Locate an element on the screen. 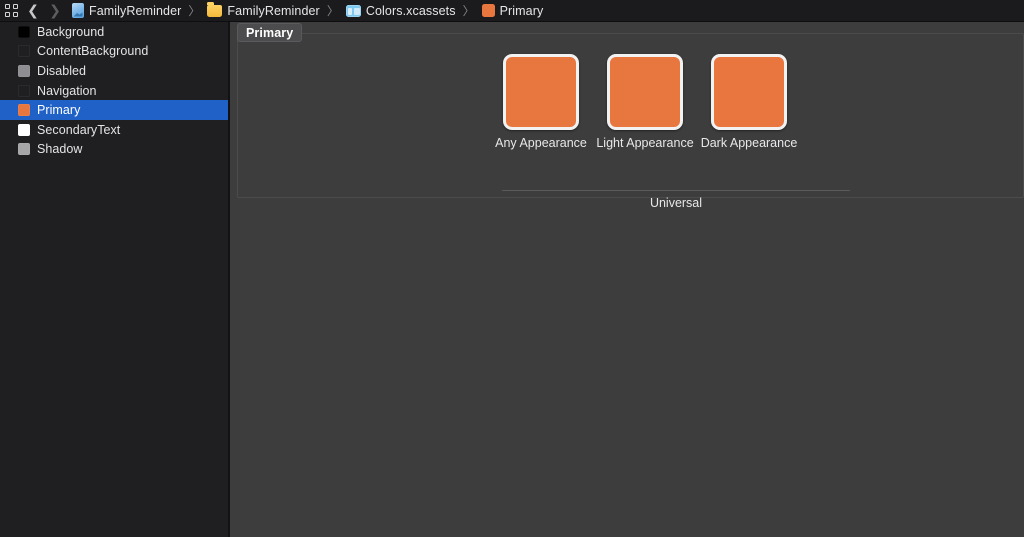 Image resolution: width=1024 pixels, height=537 pixels. breadcrumb-item-project: FamilyReminder is located at coordinates (126, 11).